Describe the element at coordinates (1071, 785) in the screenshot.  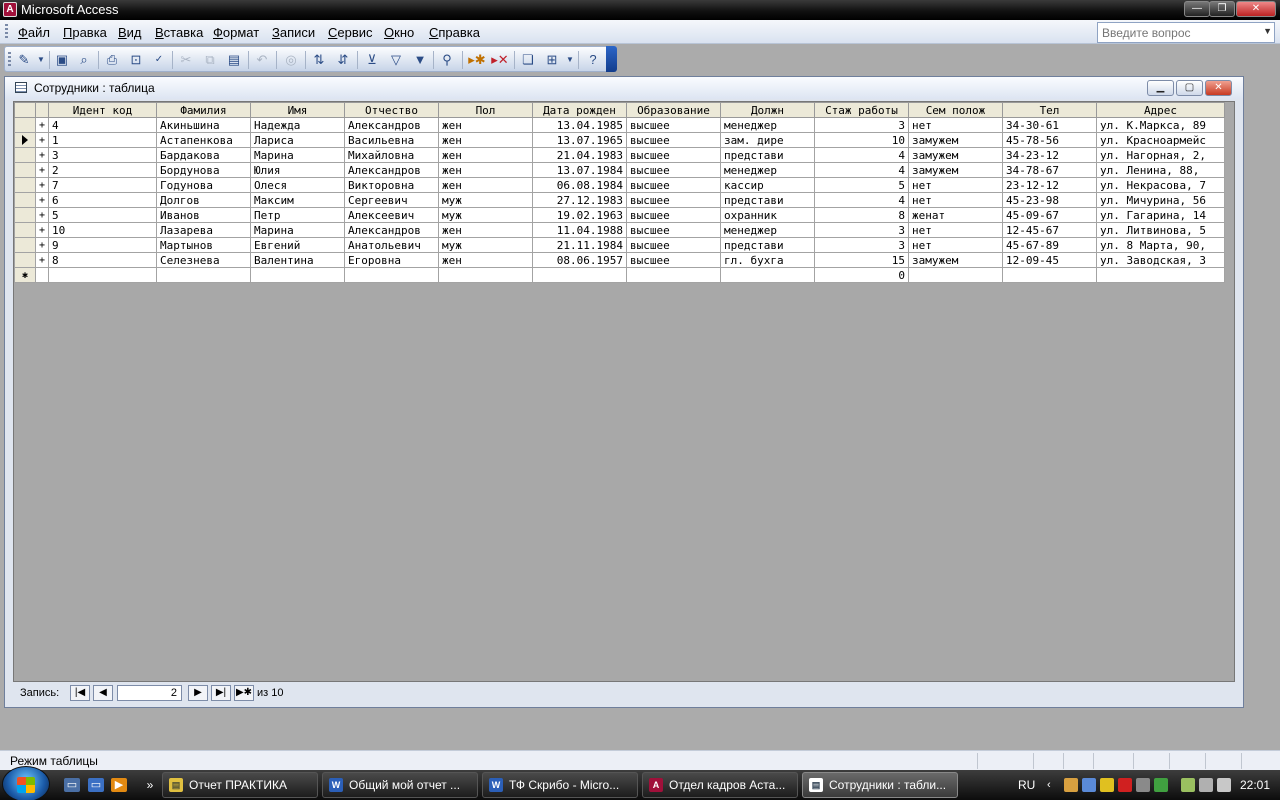
I see `tray-app-icon` at that location.